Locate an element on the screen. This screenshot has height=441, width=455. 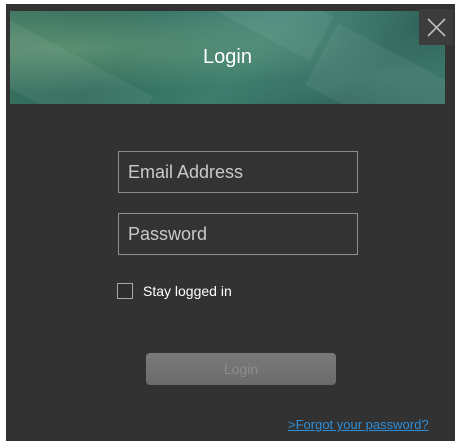
dialog-title: Login is located at coordinates (227, 57).